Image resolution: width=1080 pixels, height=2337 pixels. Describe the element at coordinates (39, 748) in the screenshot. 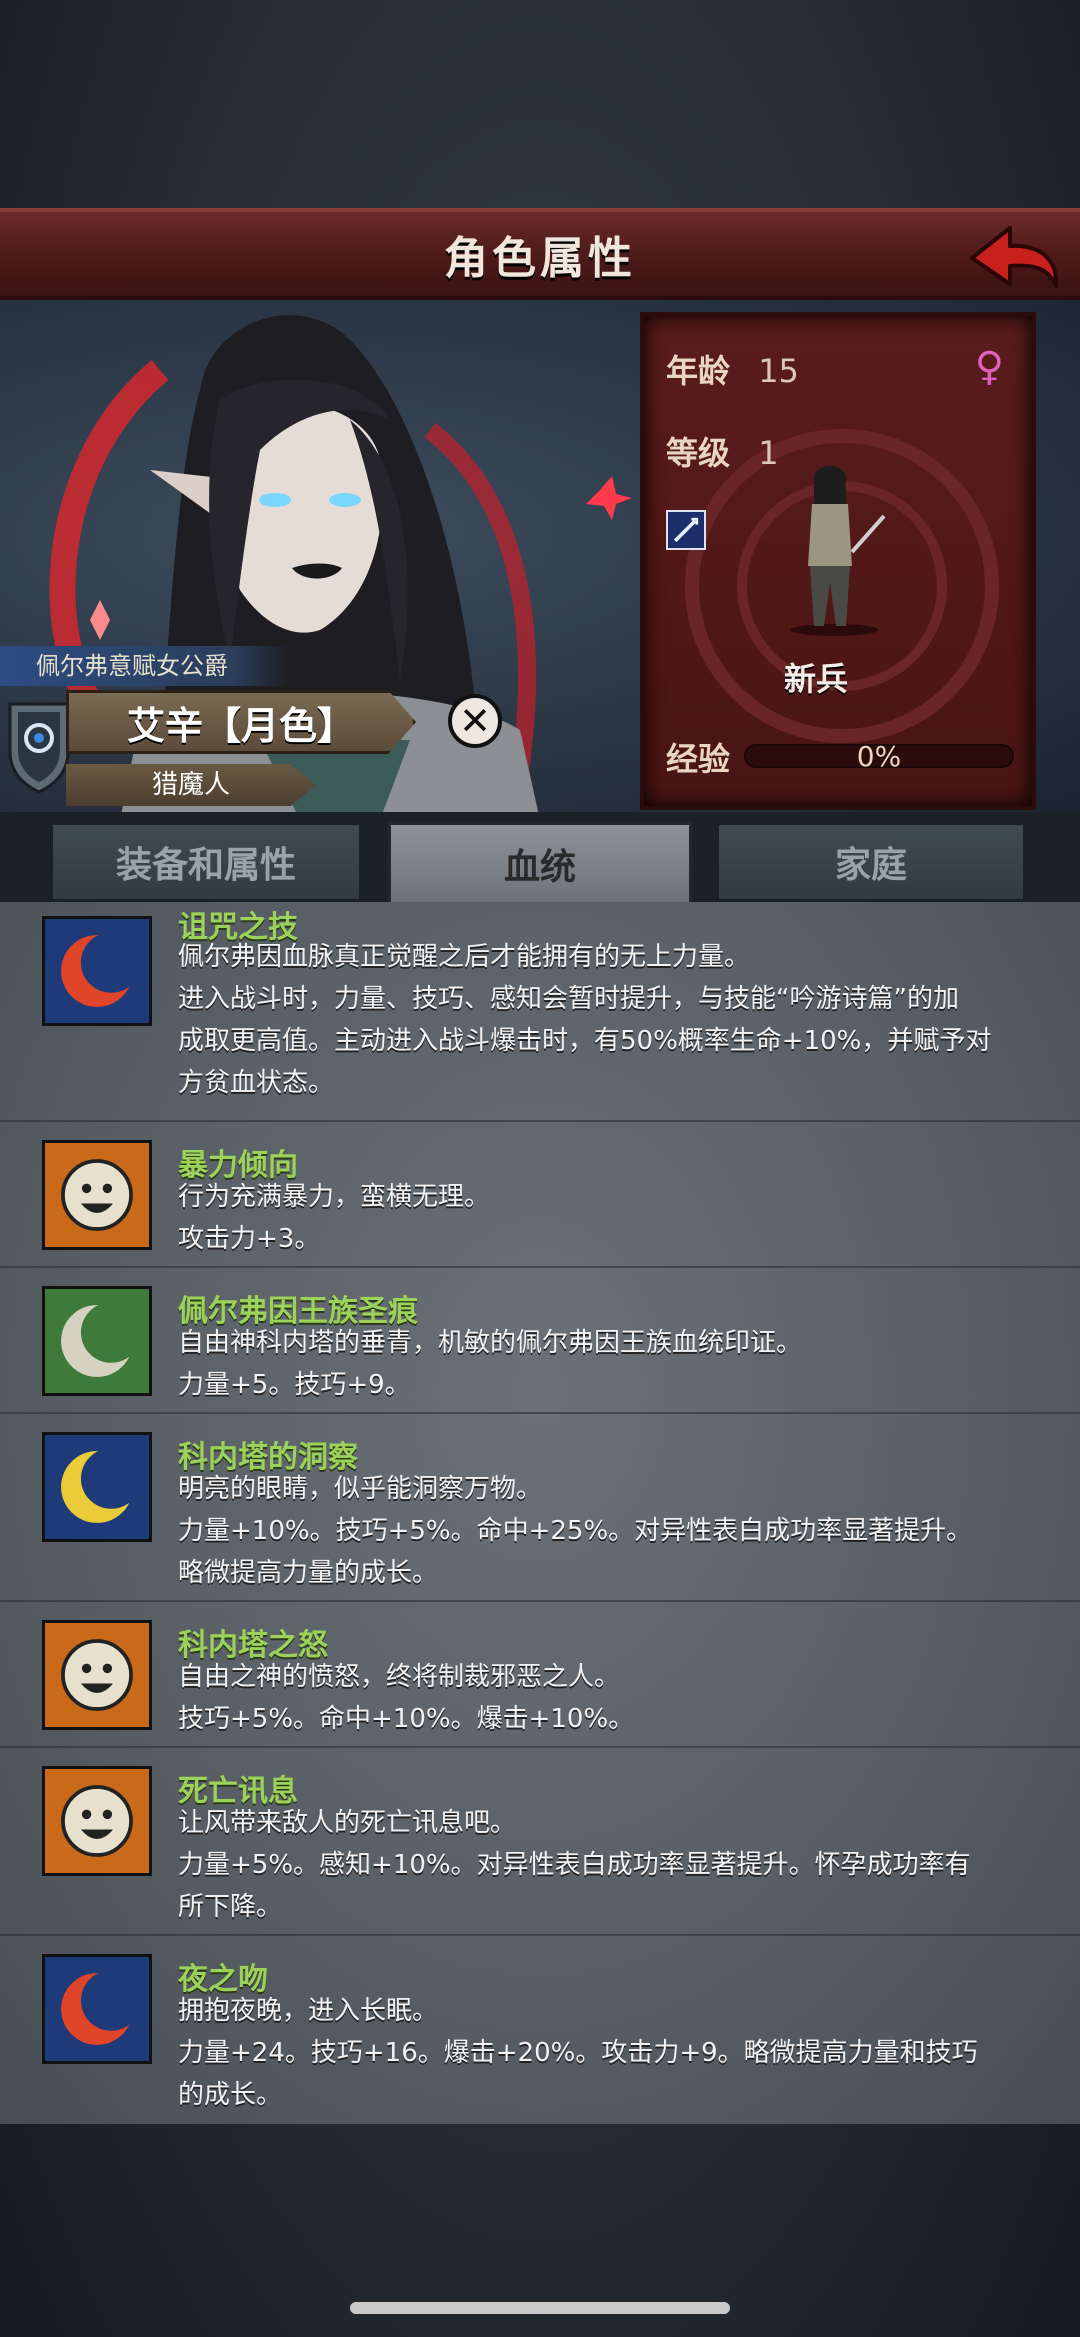

I see `shield-icon` at that location.